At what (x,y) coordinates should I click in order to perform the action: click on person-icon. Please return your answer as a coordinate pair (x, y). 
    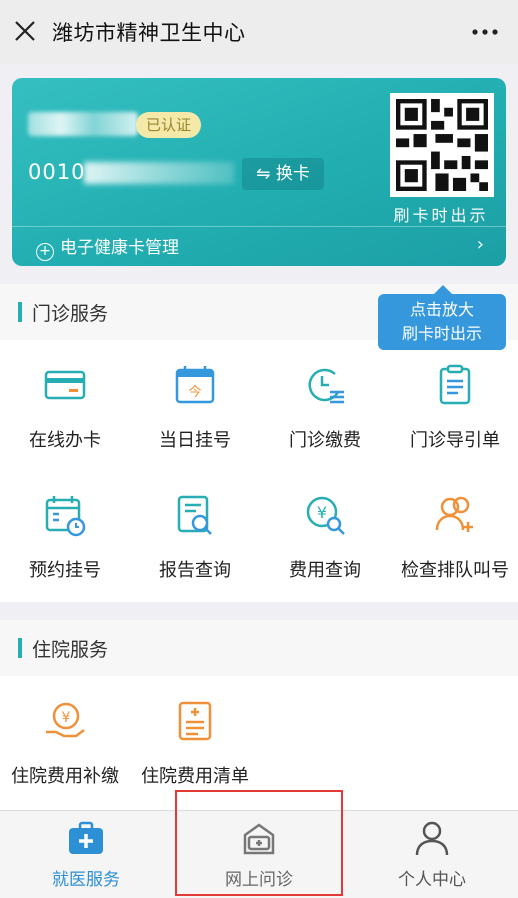
    Looking at the image, I should click on (432, 838).